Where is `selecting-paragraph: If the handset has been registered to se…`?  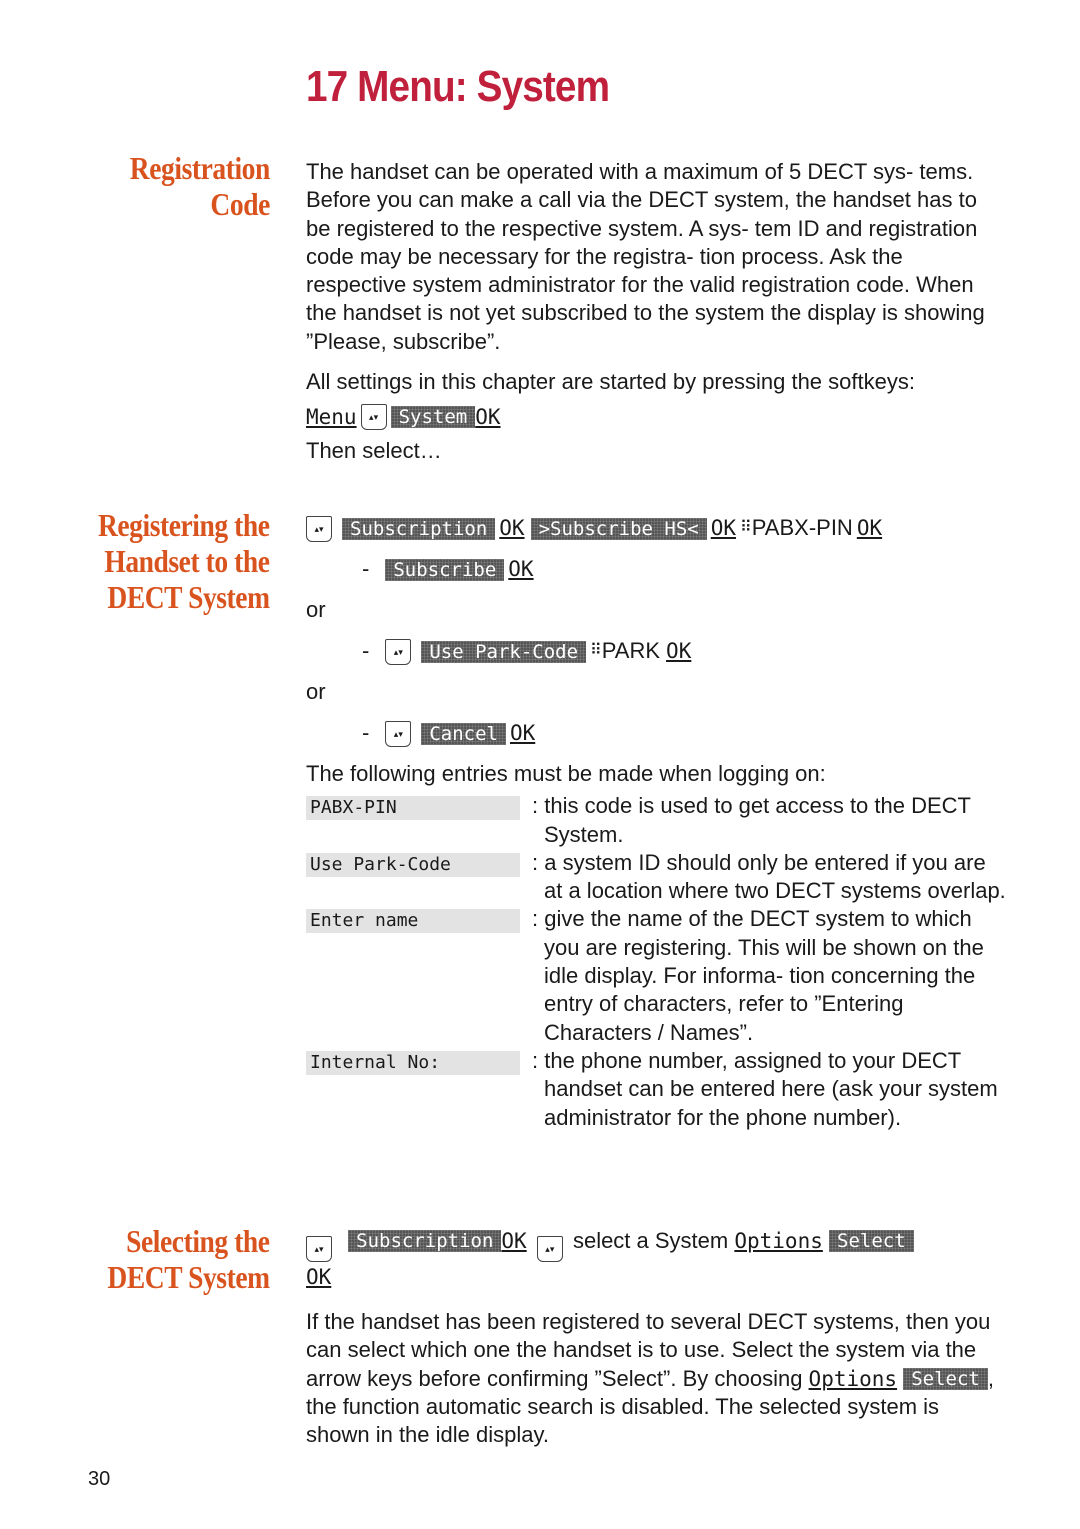
selecting-paragraph: If the handset has been registered to se… is located at coordinates (650, 1378).